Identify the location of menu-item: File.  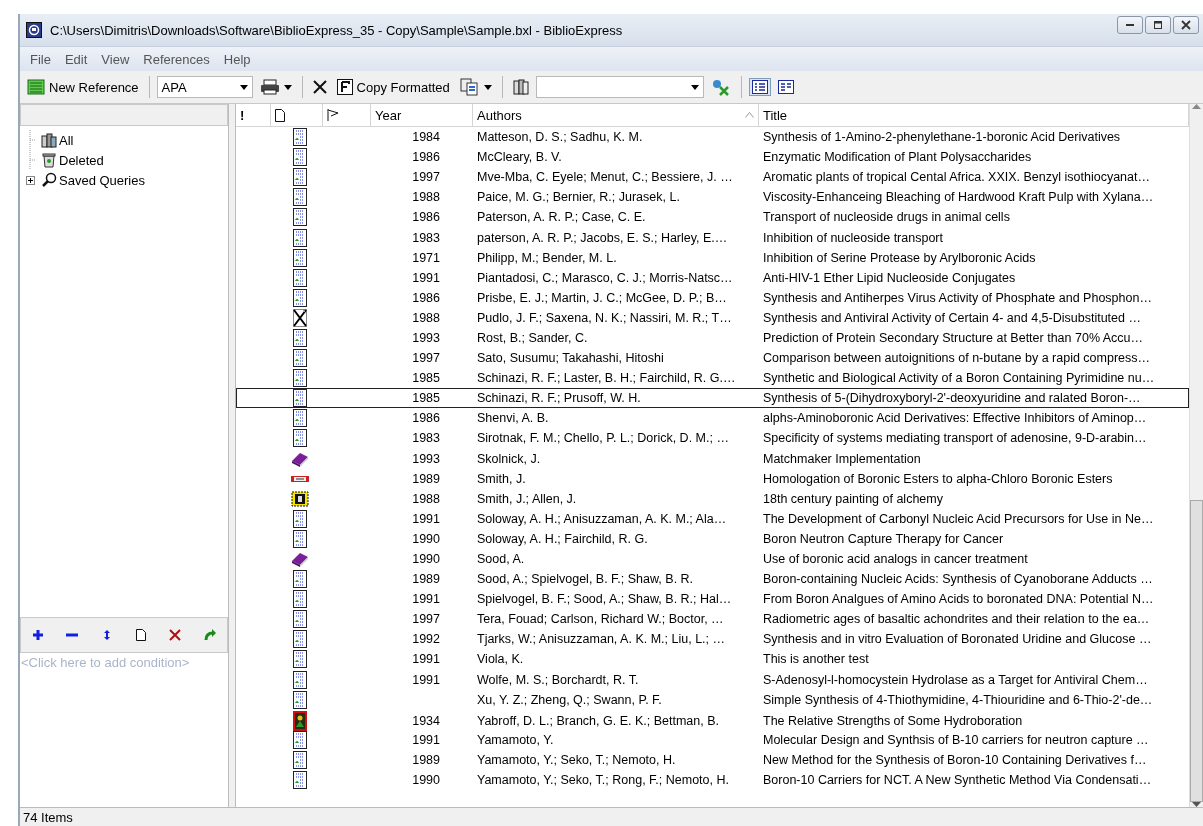
(40, 59).